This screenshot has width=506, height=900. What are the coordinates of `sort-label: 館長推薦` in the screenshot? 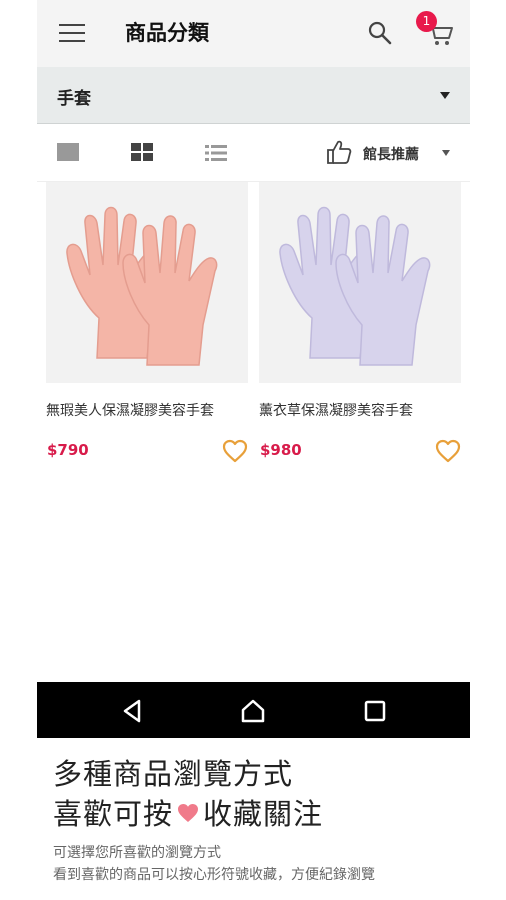 It's located at (391, 155).